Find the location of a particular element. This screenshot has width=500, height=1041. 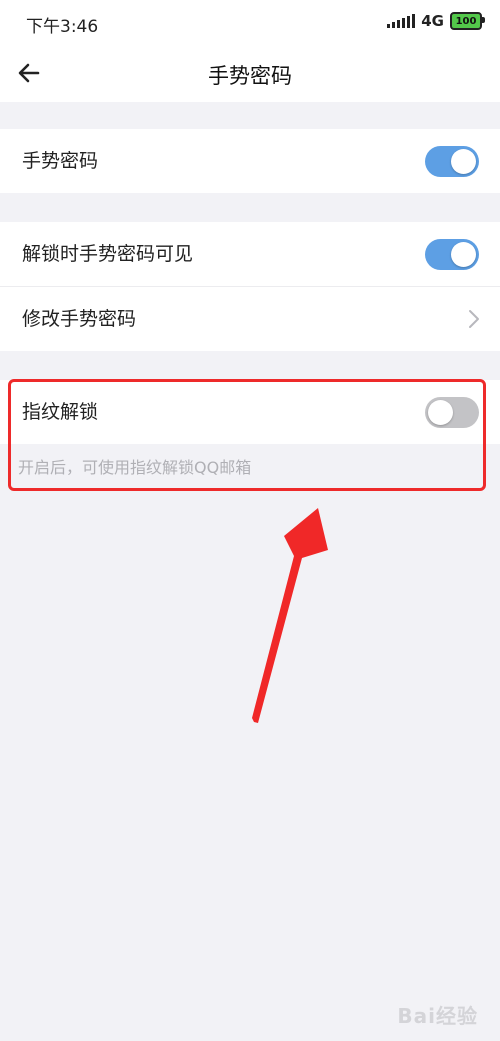

battery-level: 100 is located at coordinates (466, 21).